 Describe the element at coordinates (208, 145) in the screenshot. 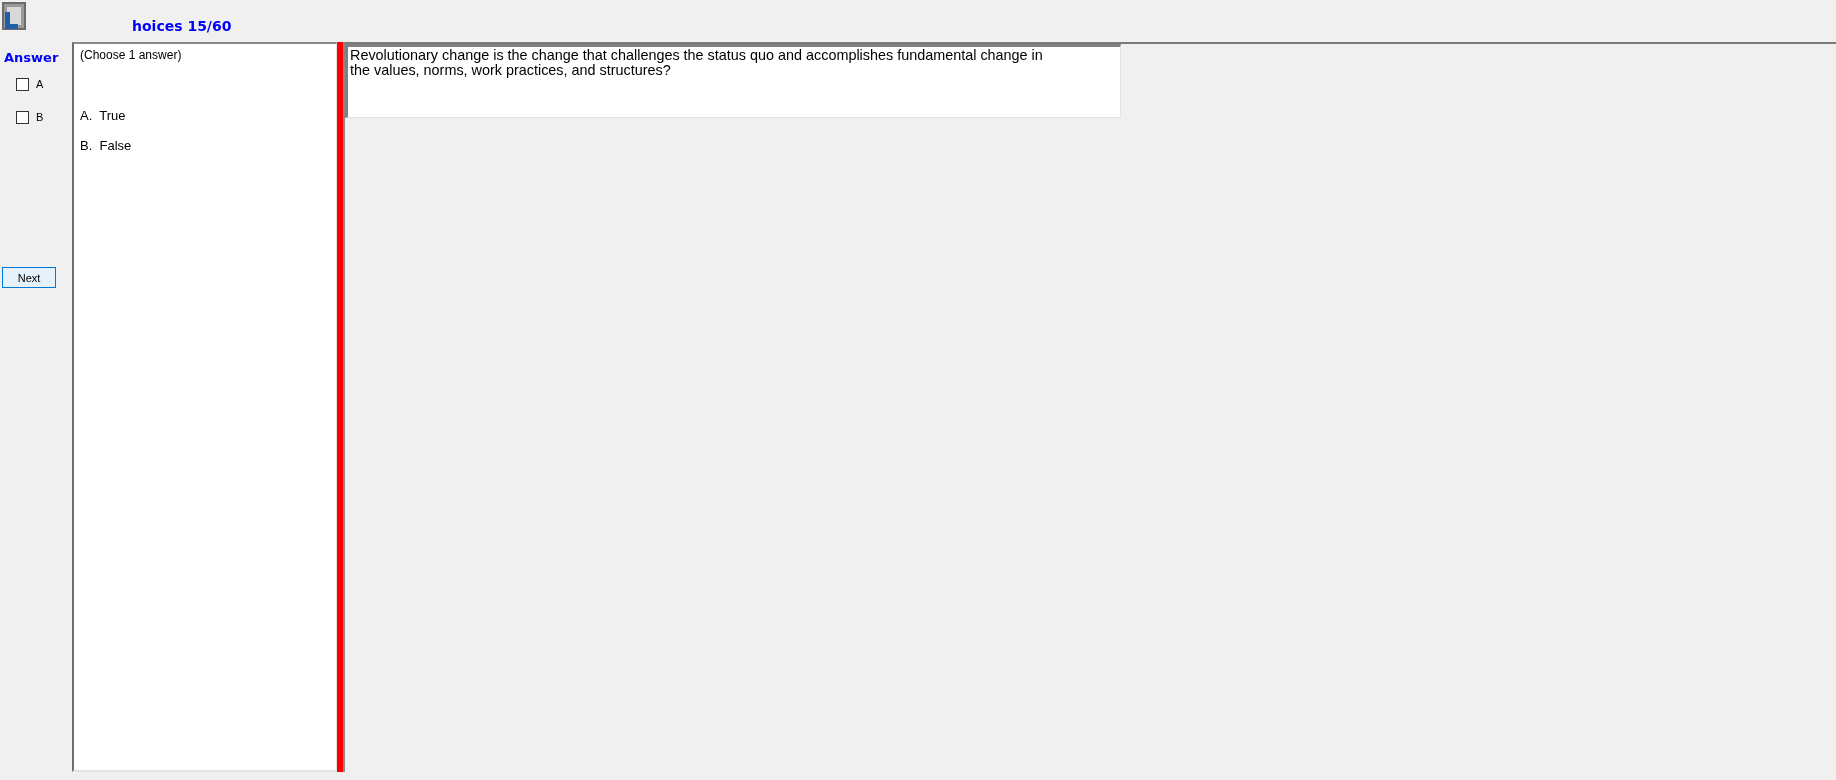

I see `answer-option: B. False` at that location.